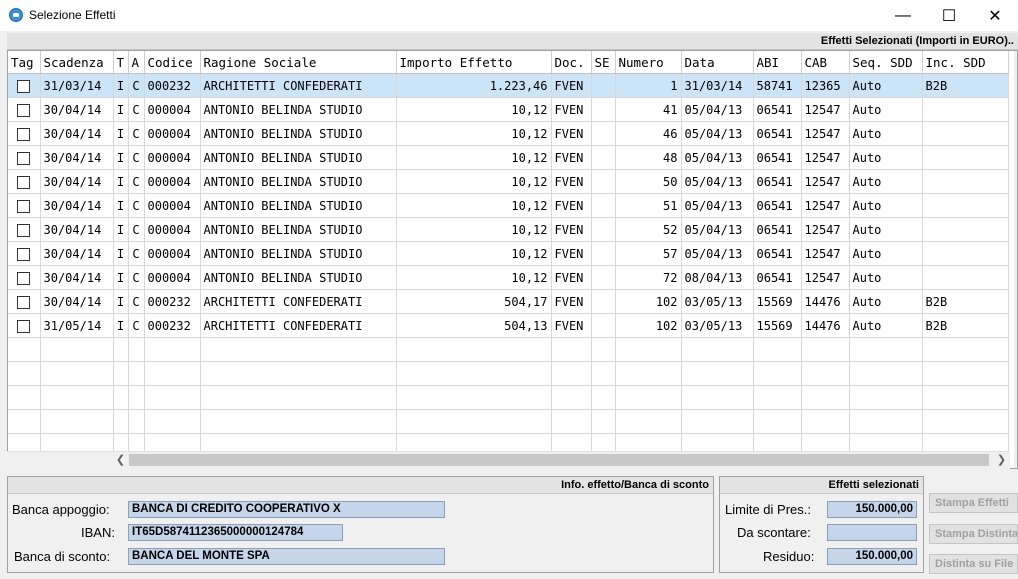  Describe the element at coordinates (571, 62) in the screenshot. I see `column-header: Doc.` at that location.